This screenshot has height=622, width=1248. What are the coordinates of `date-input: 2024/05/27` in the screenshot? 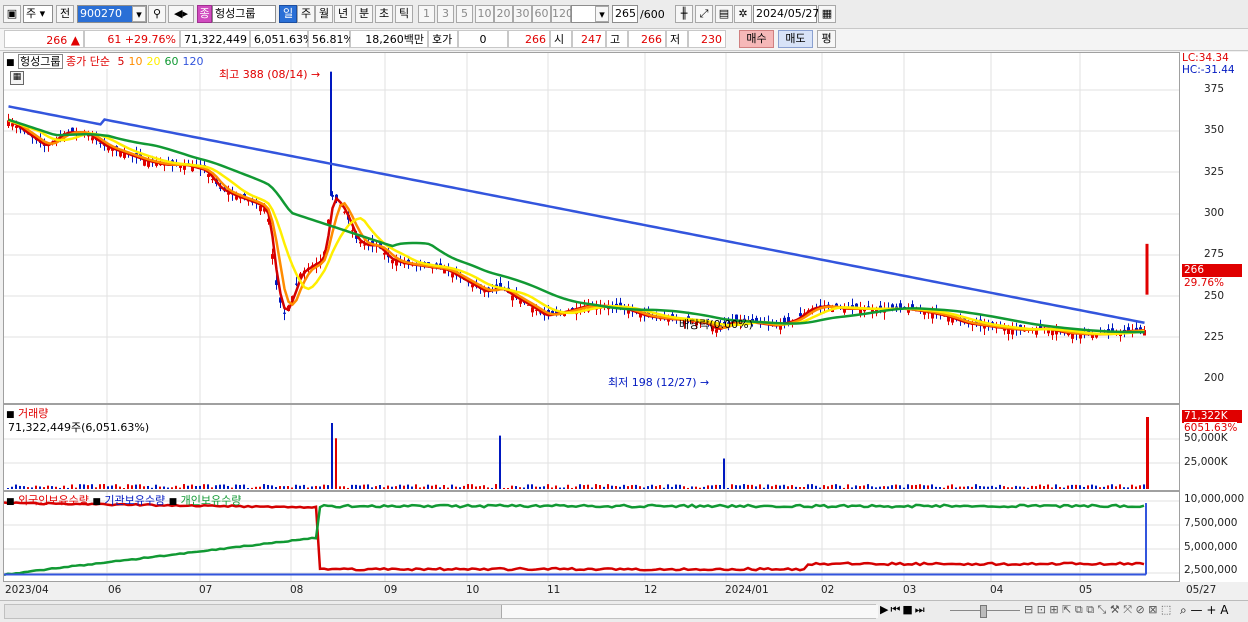 It's located at (786, 14).